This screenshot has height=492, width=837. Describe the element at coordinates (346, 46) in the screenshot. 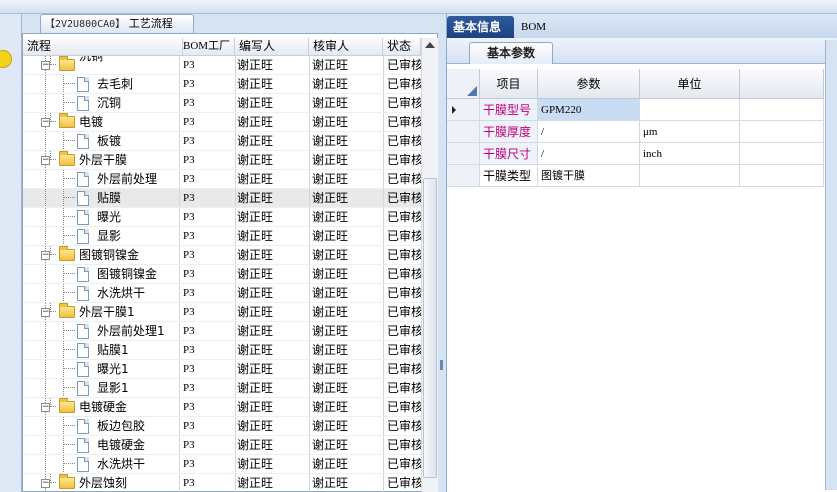

I see `col-header-reviewer: 核审人` at that location.